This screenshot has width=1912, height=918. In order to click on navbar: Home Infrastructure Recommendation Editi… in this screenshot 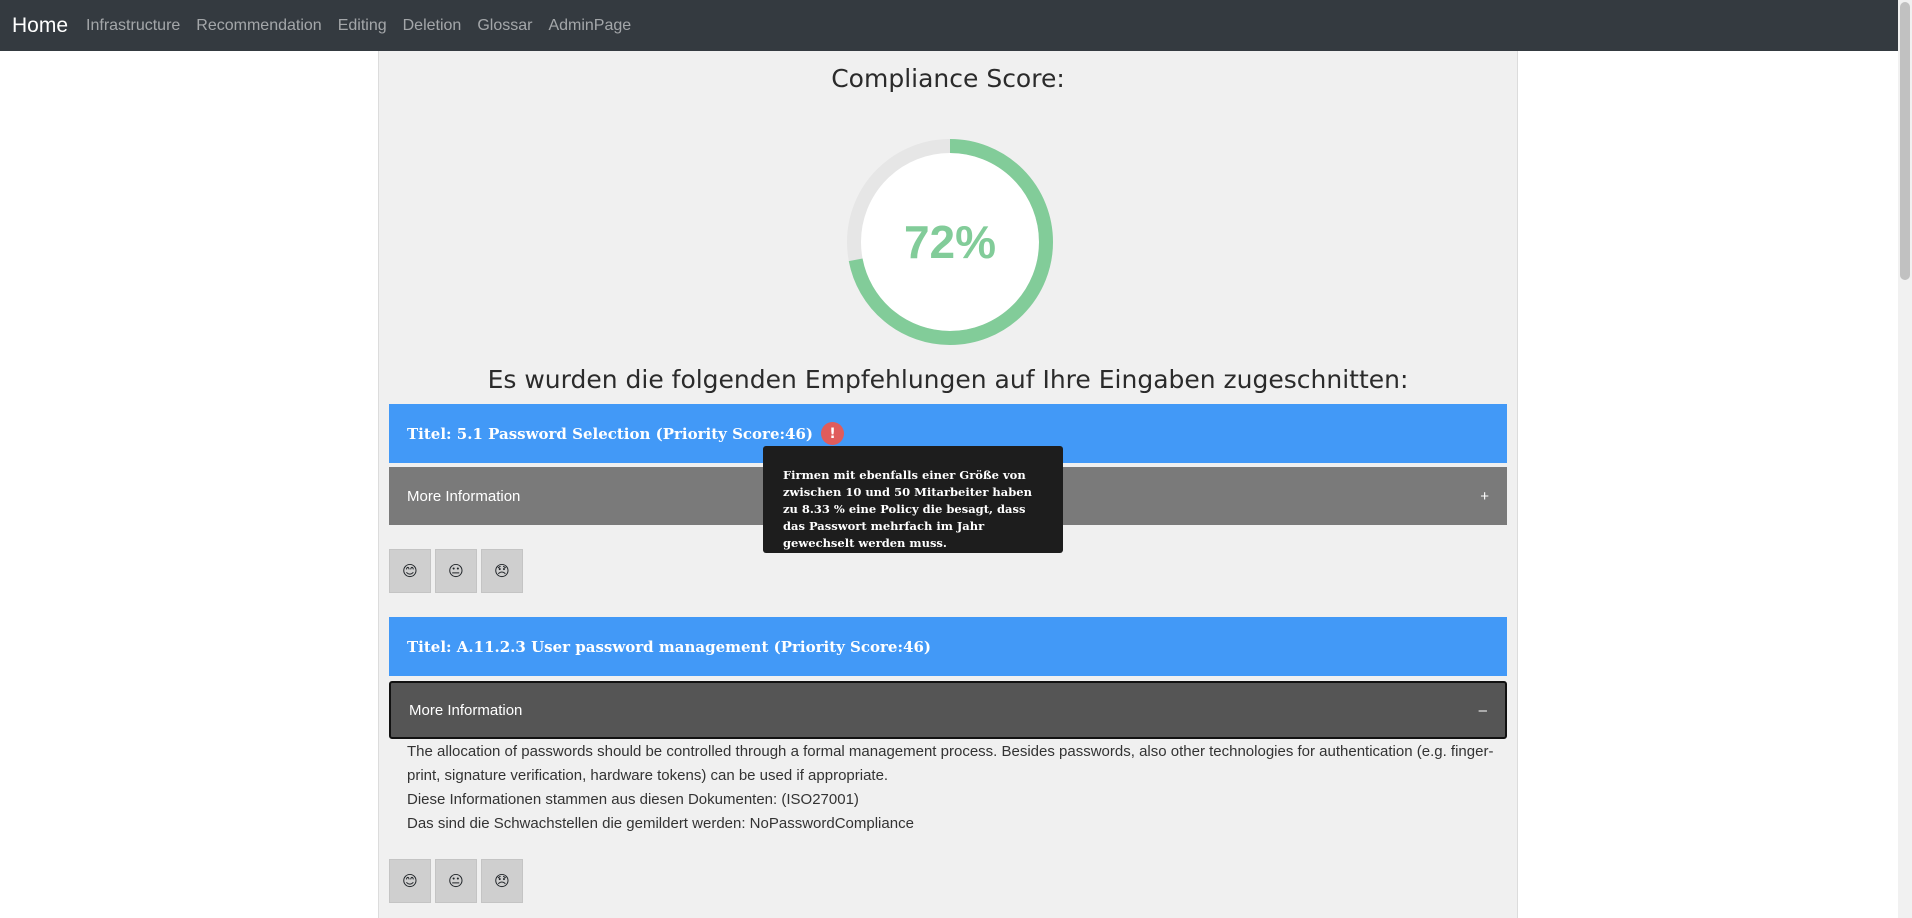, I will do `click(956, 25)`.